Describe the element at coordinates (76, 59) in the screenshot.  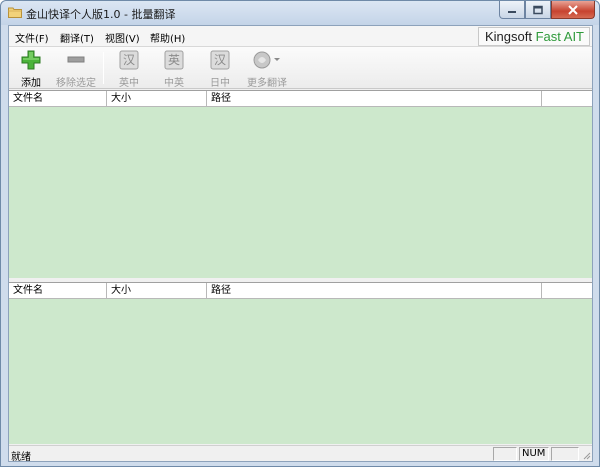
I see `remove-icon` at that location.